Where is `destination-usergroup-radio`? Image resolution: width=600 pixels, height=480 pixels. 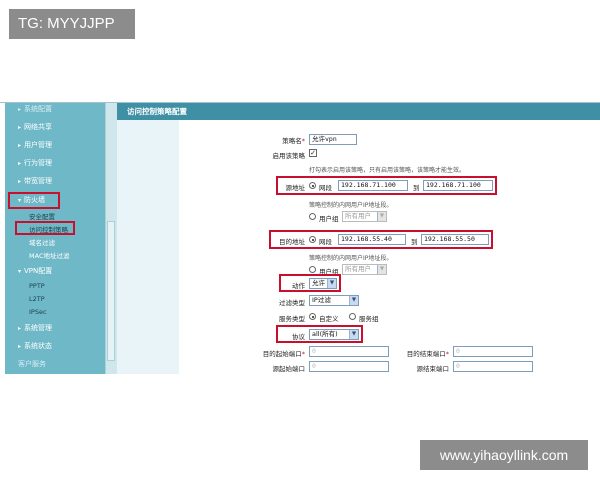 destination-usergroup-radio is located at coordinates (312, 269).